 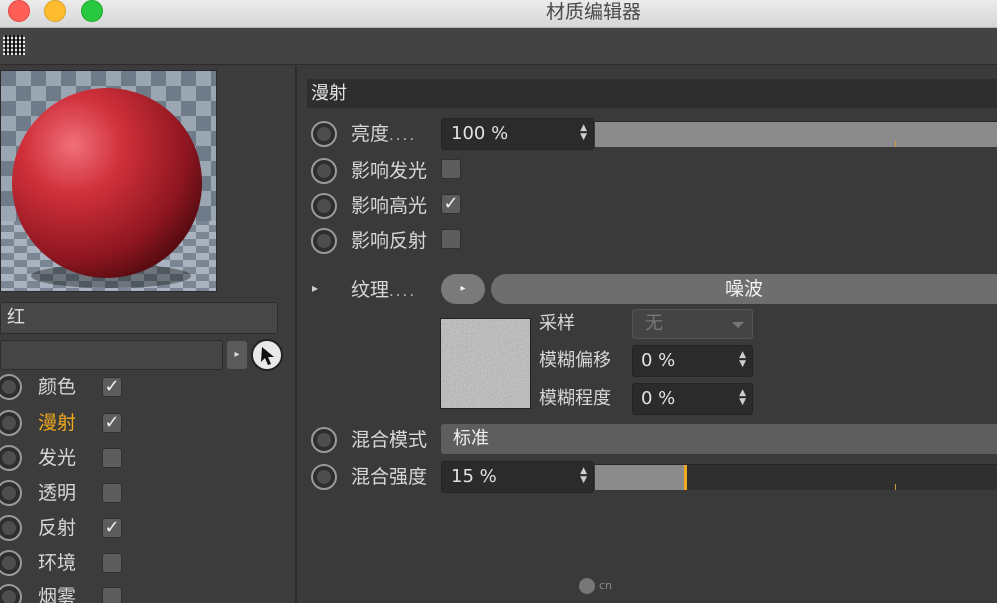 What do you see at coordinates (575, 360) in the screenshot?
I see `blur-offset-label: 模糊偏移` at bounding box center [575, 360].